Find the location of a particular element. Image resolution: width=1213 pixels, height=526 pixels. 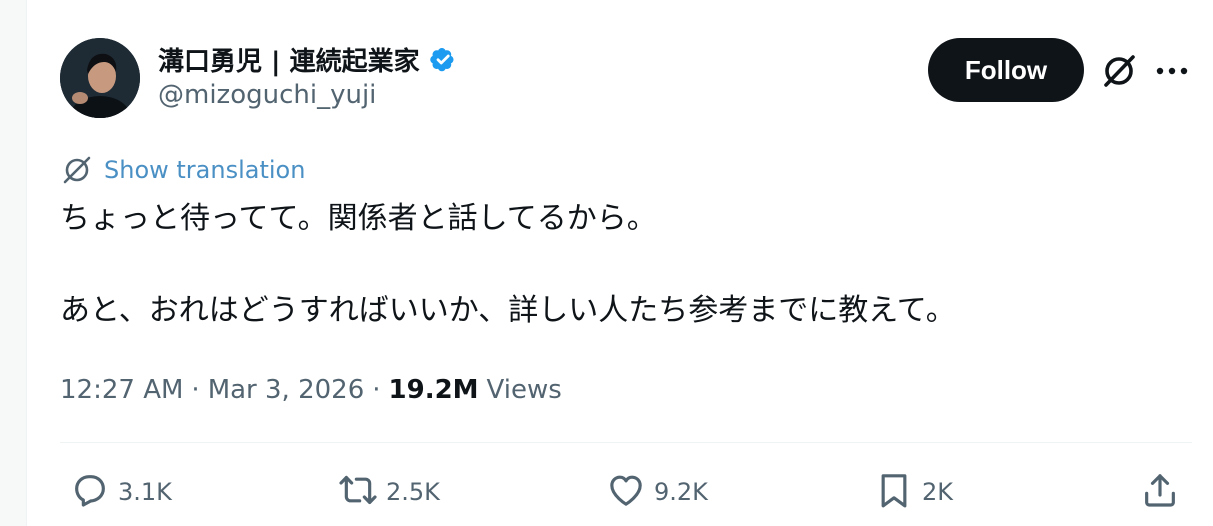

tweet-line-gap is located at coordinates (620, 265).